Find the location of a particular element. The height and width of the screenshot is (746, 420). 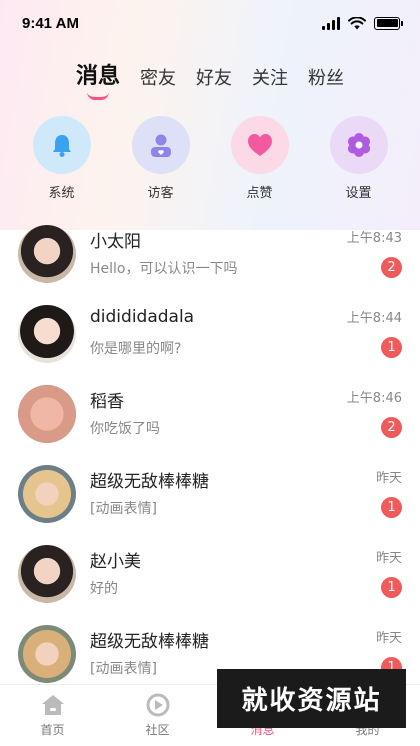

tab-close-friends: 密友 is located at coordinates (158, 80).